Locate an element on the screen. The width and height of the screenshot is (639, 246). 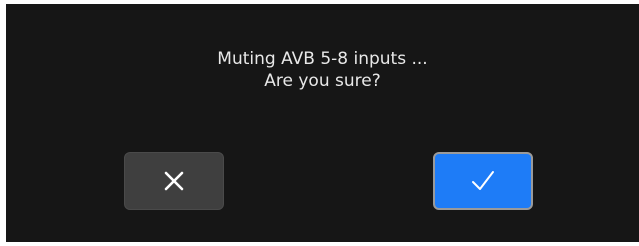
check-icon is located at coordinates (483, 180).